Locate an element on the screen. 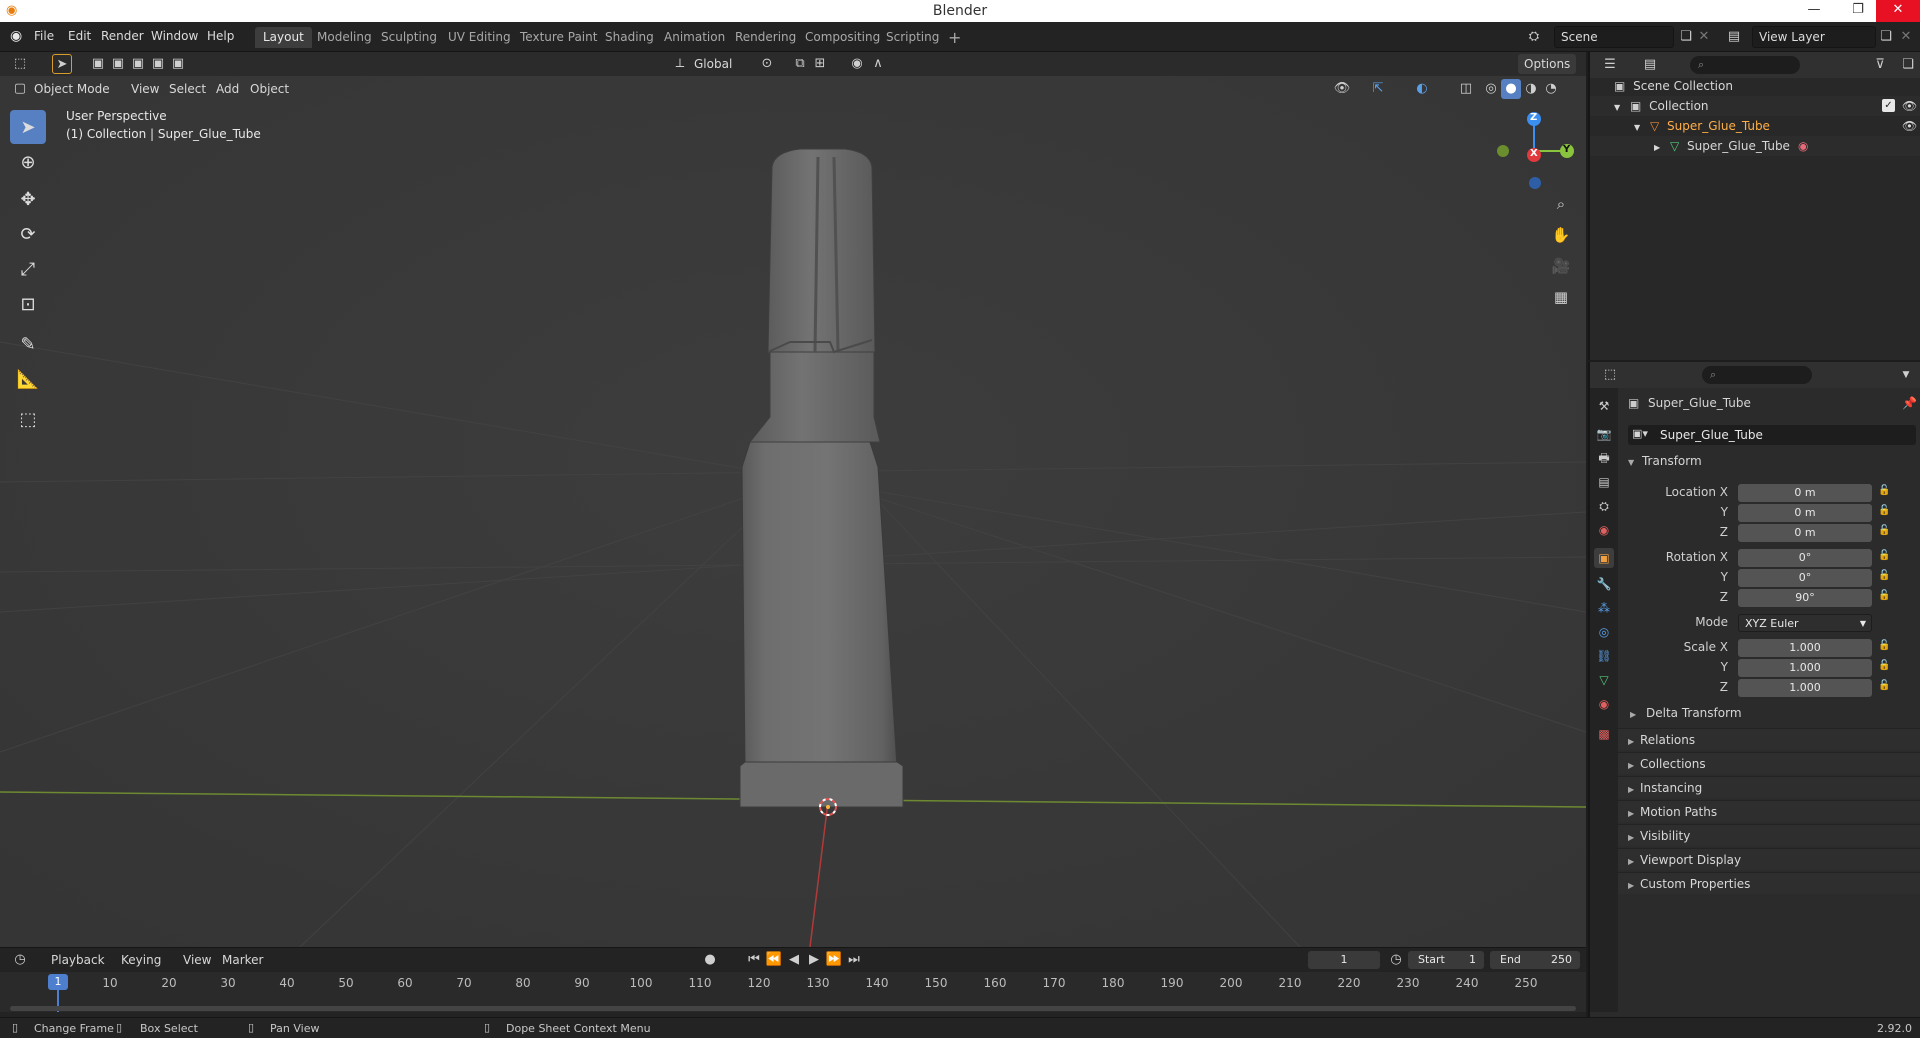 The image size is (1920, 1038). use-preview-range-icon: ◷ is located at coordinates (1396, 960).